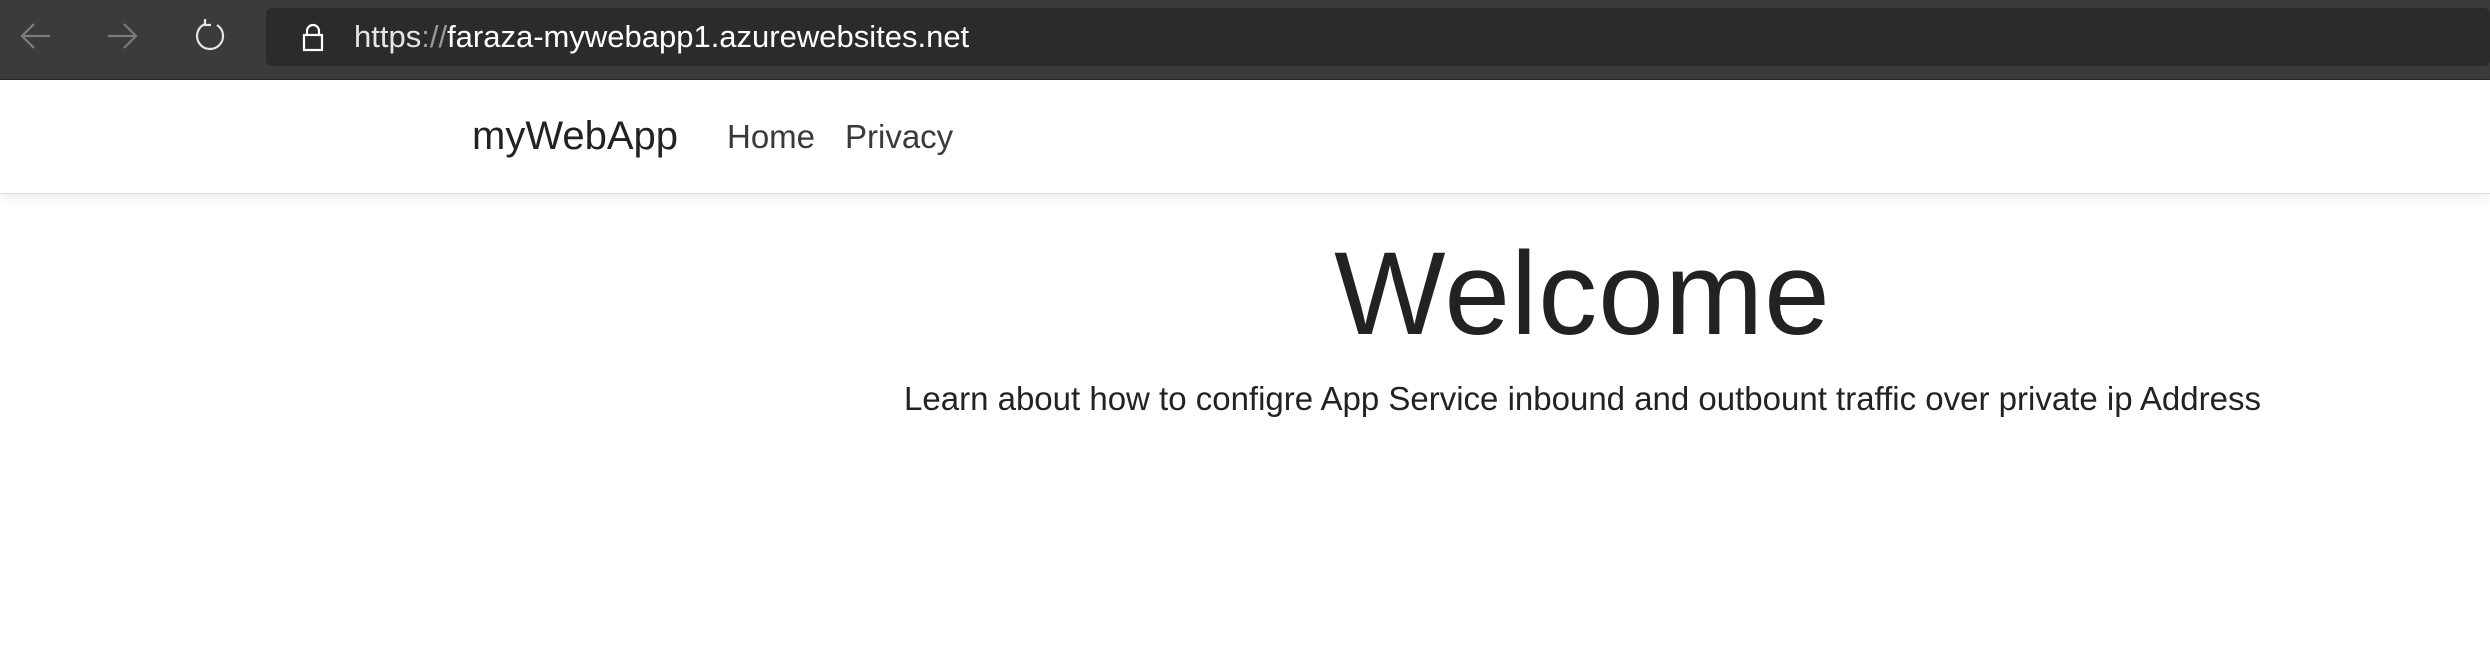 This screenshot has width=2490, height=670. What do you see at coordinates (1582, 294) in the screenshot?
I see `page-title: Welcome` at bounding box center [1582, 294].